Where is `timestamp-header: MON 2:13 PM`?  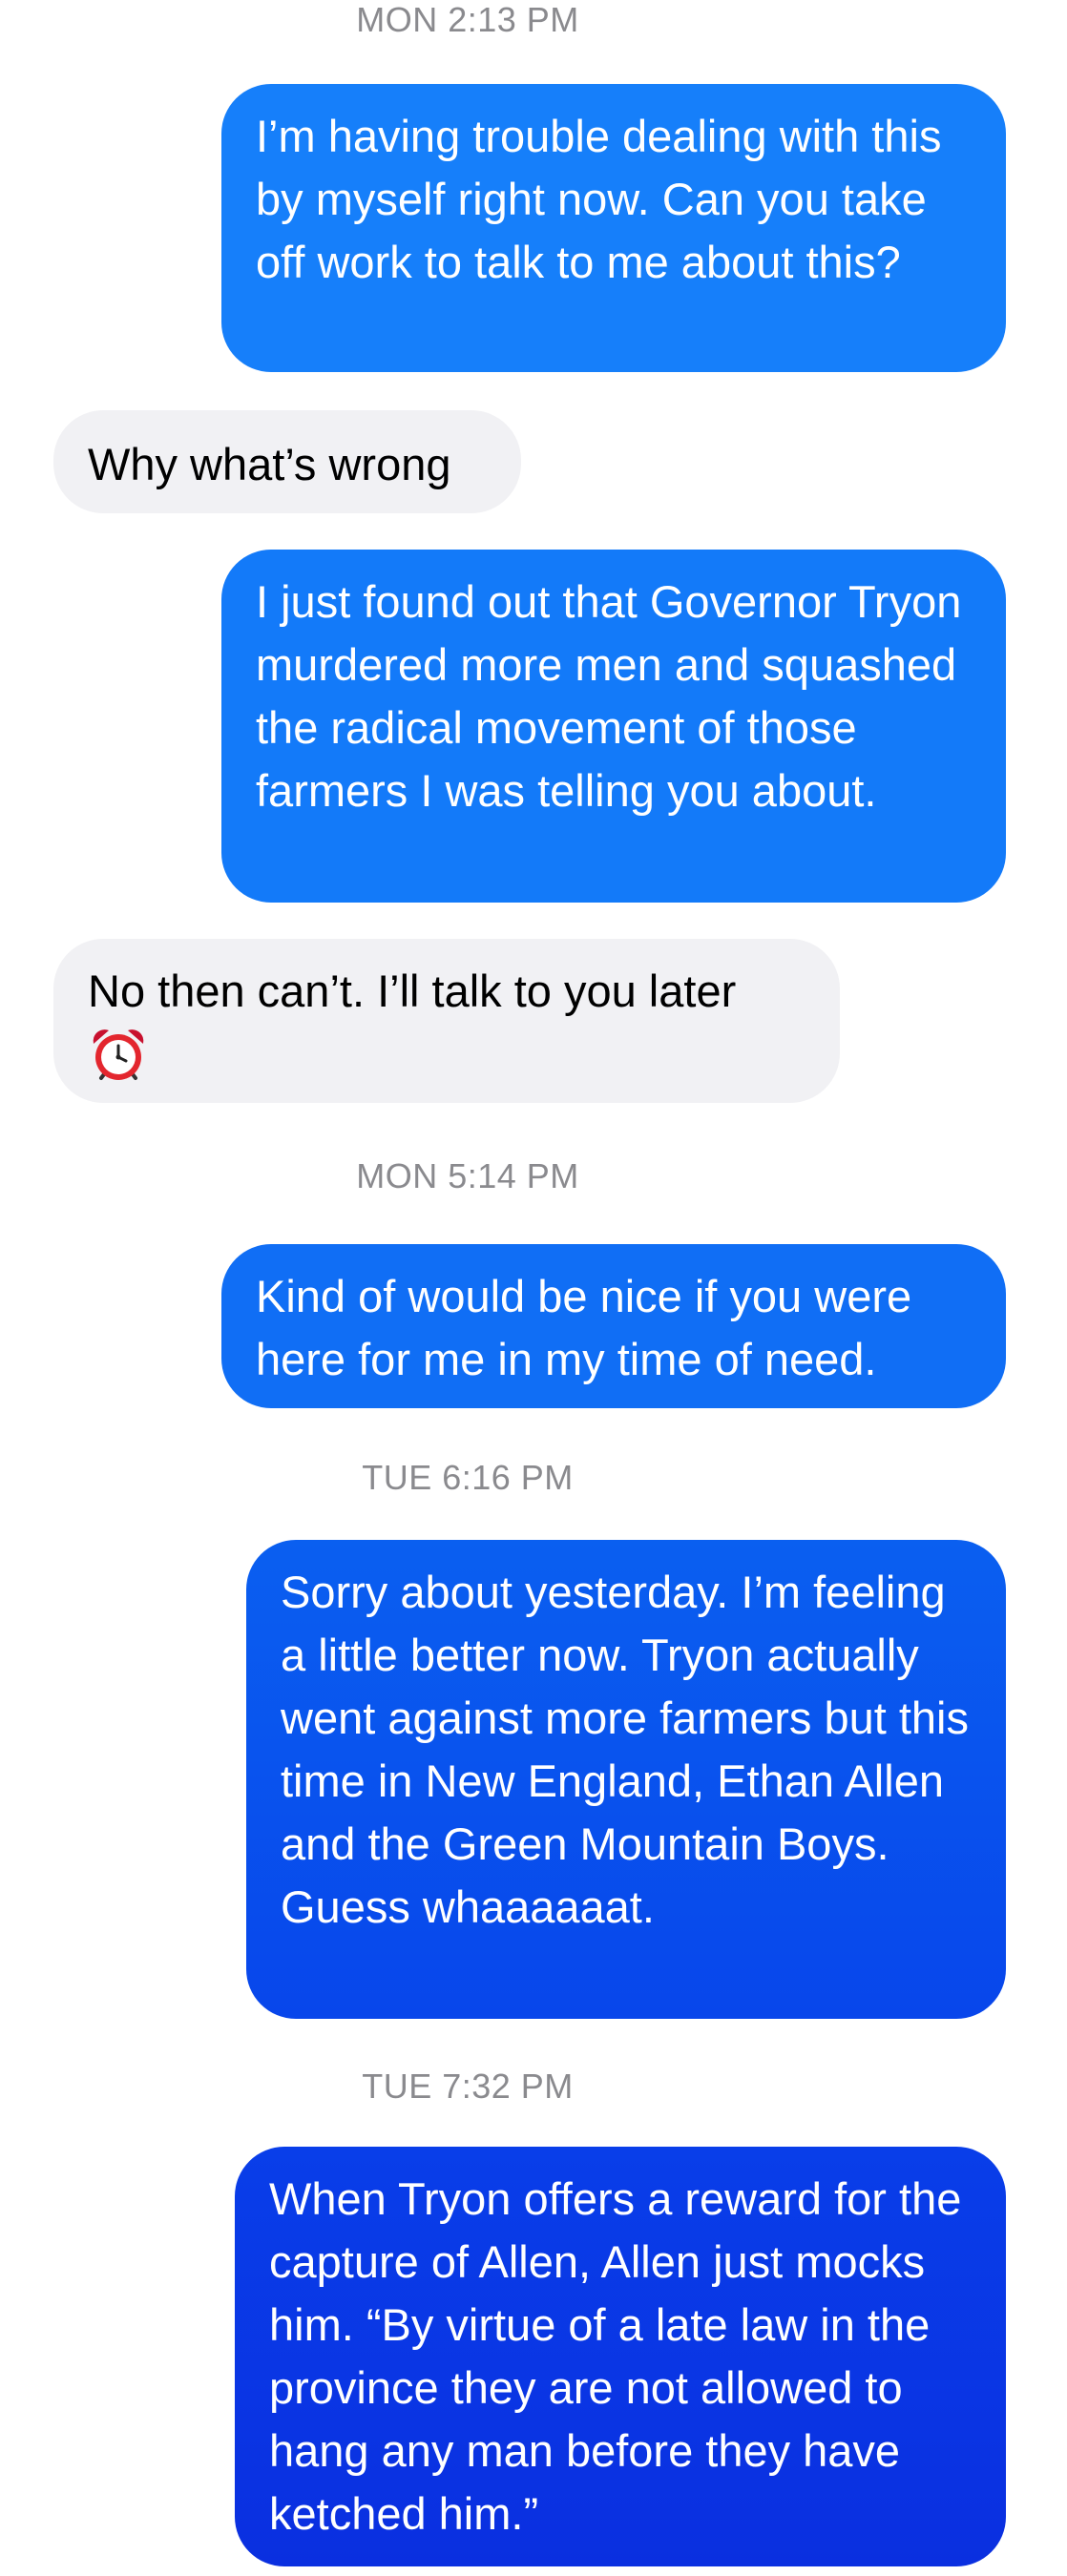
timestamp-header: MON 2:13 PM is located at coordinates (468, 19).